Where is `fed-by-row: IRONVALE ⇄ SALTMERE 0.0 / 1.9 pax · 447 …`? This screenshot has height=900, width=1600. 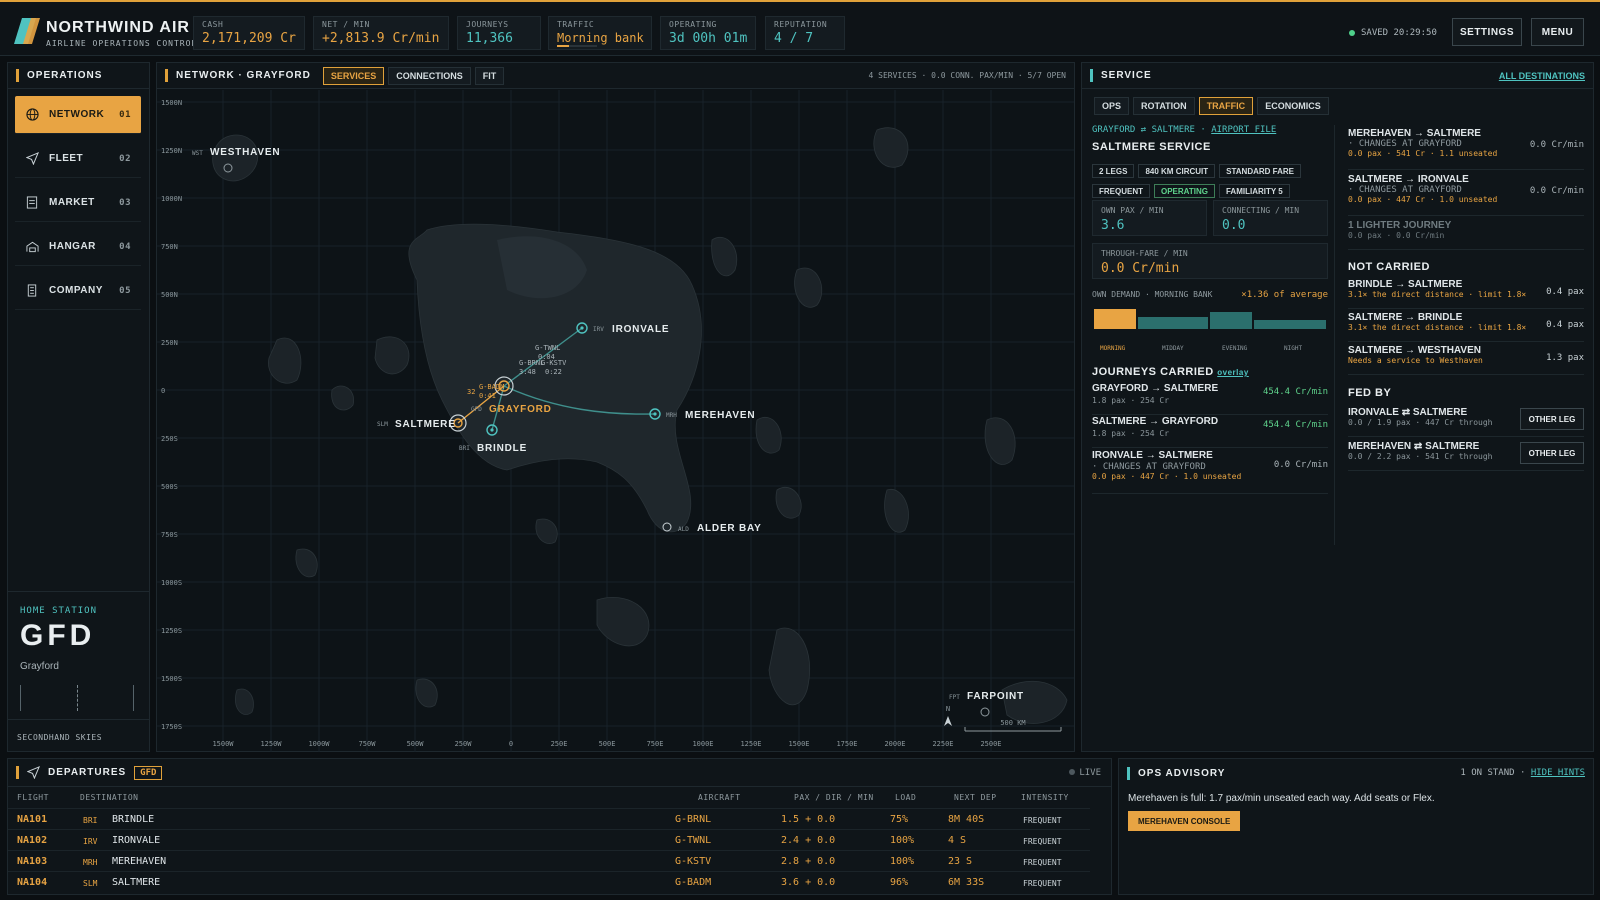
fed-by-row: IRONVALE ⇄ SALTMERE 0.0 / 1.9 pax · 447 … is located at coordinates (1466, 421).